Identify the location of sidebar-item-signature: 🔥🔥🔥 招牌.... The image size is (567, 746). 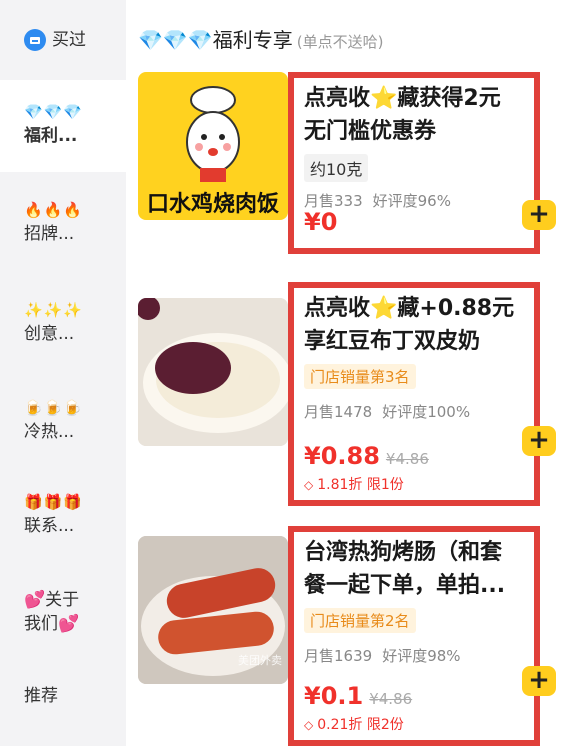
(63, 222).